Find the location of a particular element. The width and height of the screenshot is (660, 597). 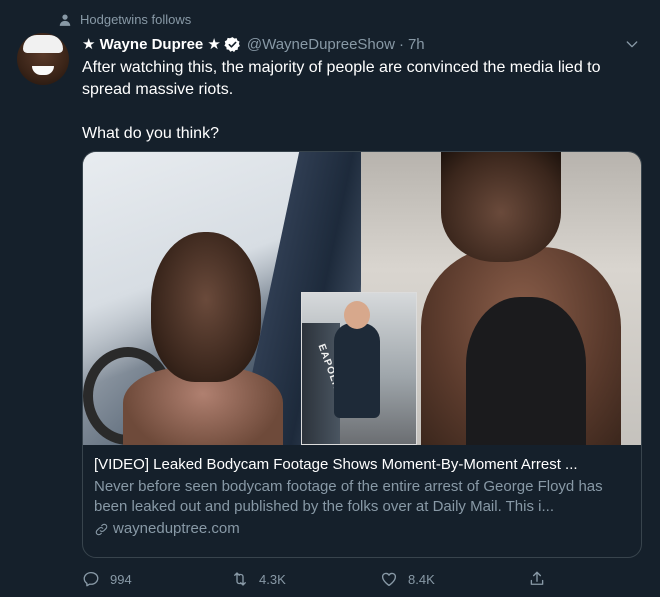

retweet-button: 4.3K is located at coordinates (258, 579).